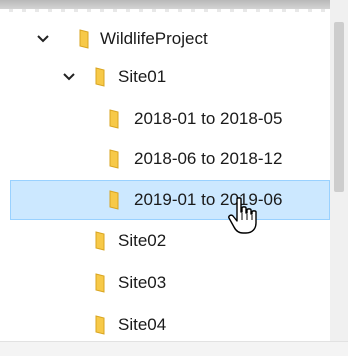 Image resolution: width=348 pixels, height=356 pixels. I want to click on tree-item-label: 2019-01 to 2019-06, so click(208, 199).